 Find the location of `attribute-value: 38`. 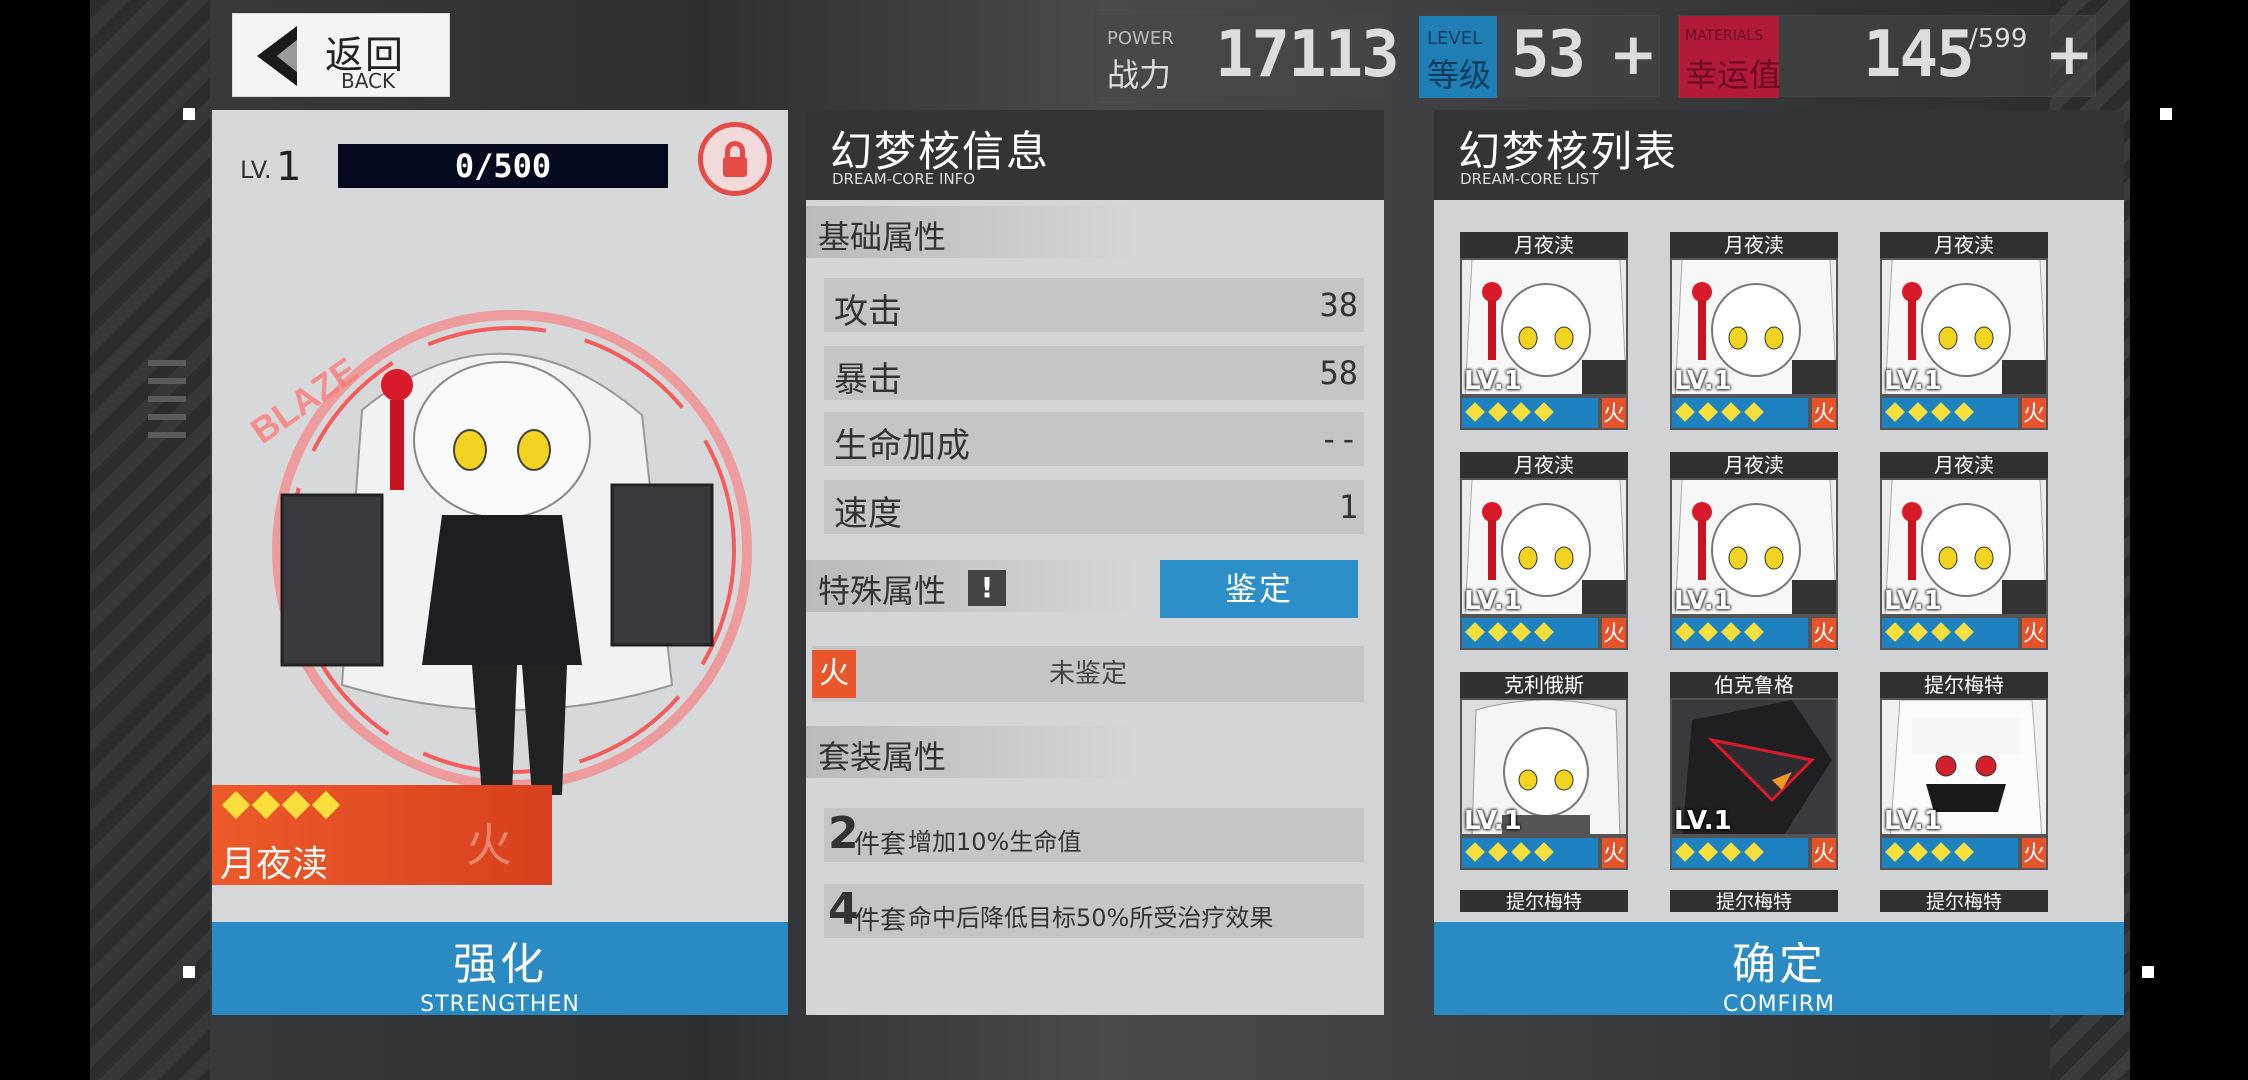

attribute-value: 38 is located at coordinates (1338, 305).